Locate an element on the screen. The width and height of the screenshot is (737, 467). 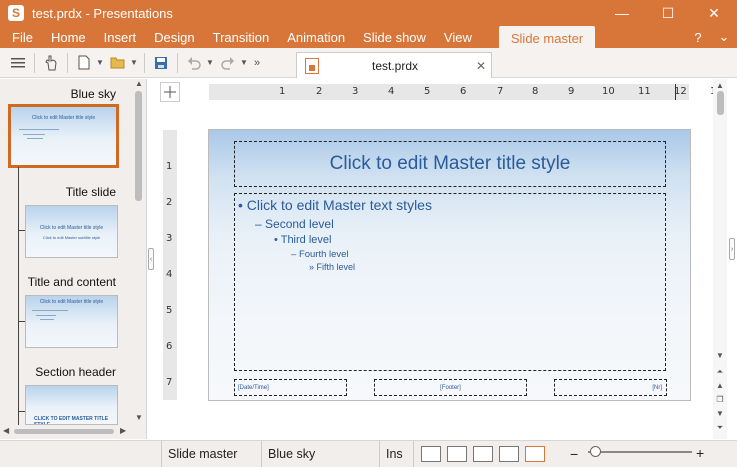
slide-sorter-icon: ❐ is located at coordinates (720, 399).